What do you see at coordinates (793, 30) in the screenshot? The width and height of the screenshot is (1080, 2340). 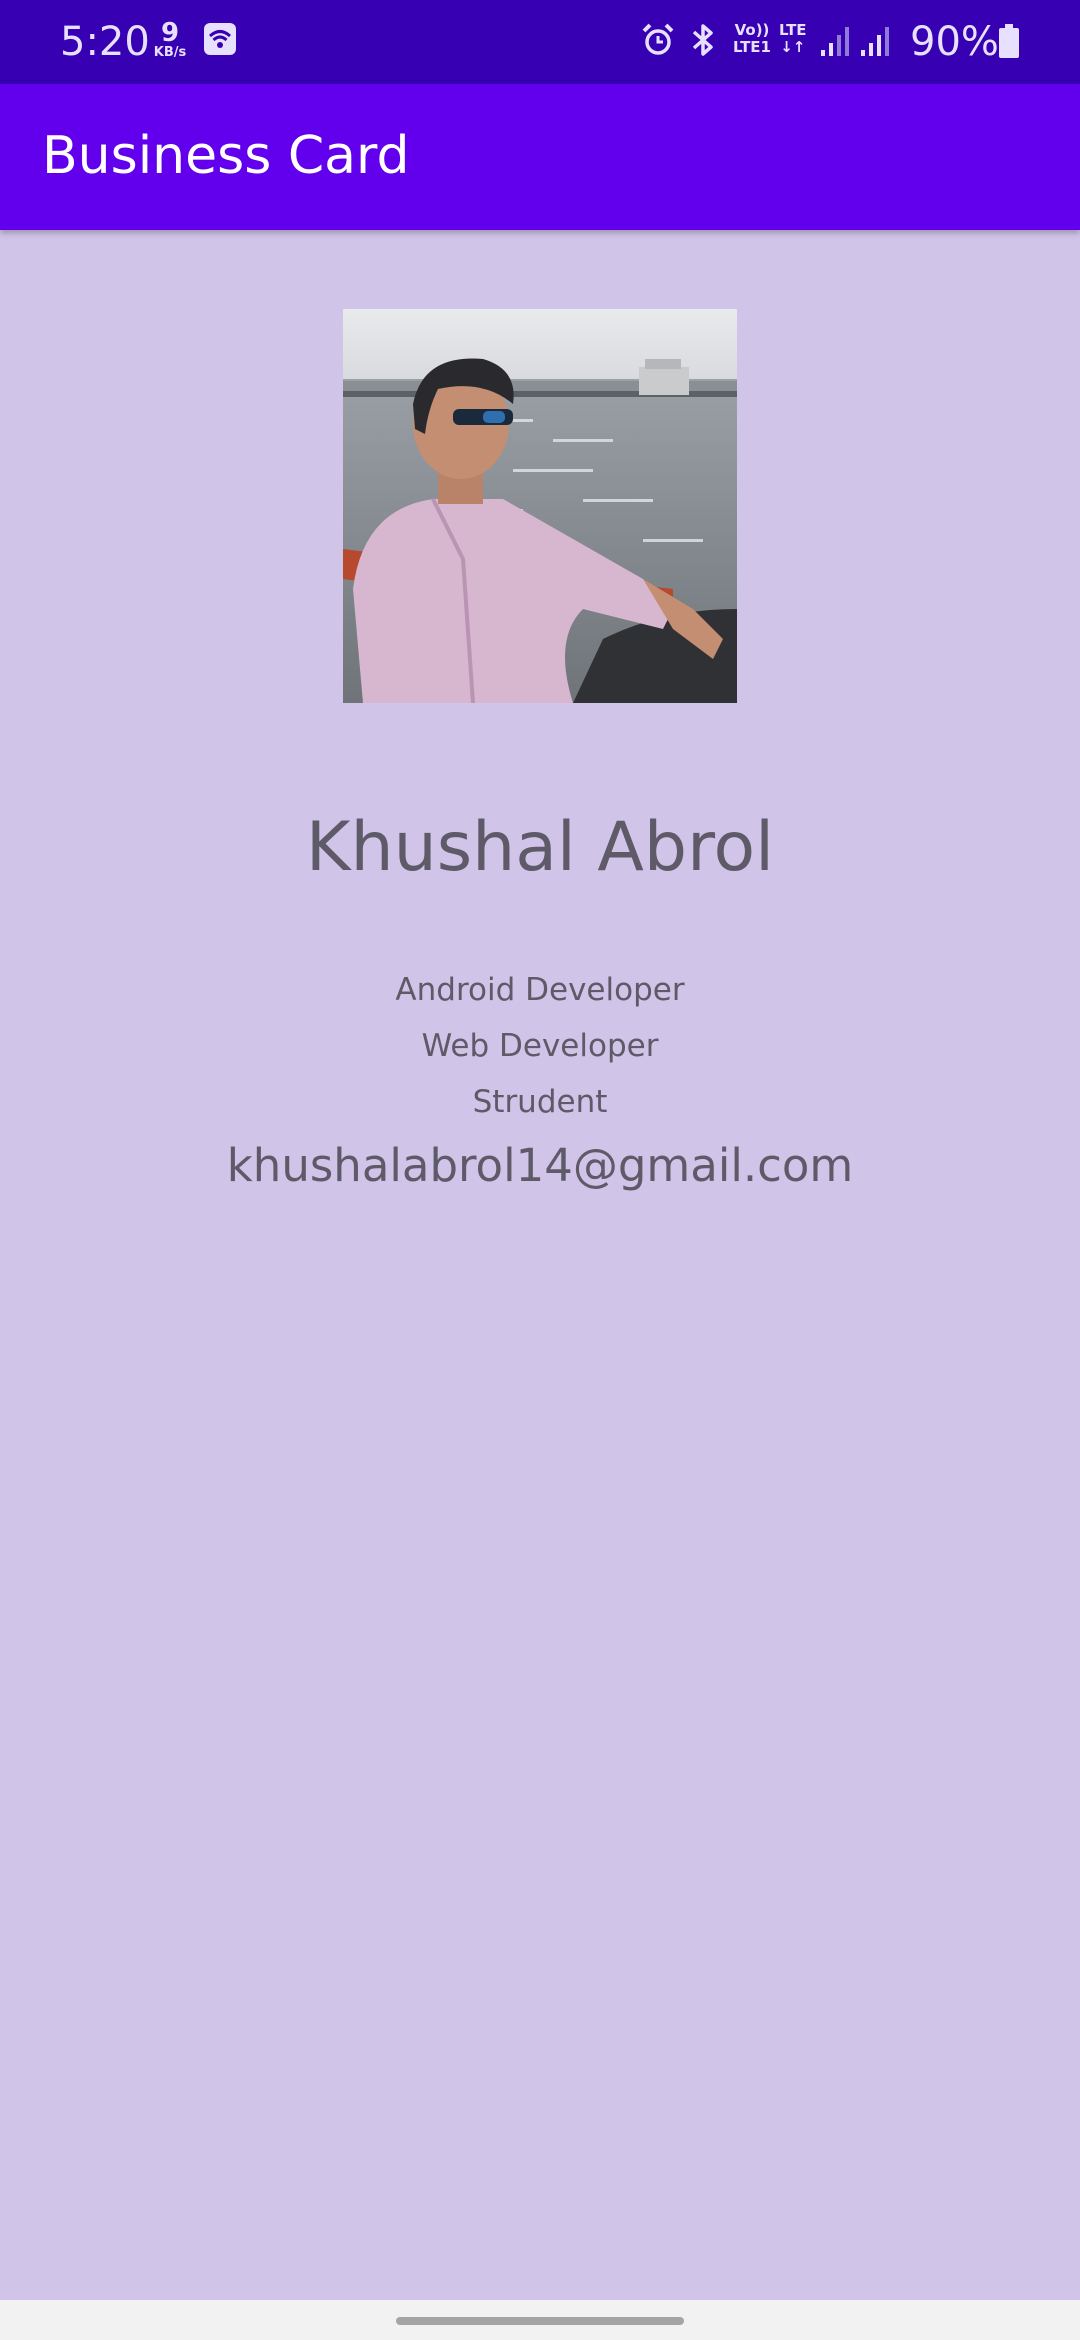 I see `lte-label: LTE` at bounding box center [793, 30].